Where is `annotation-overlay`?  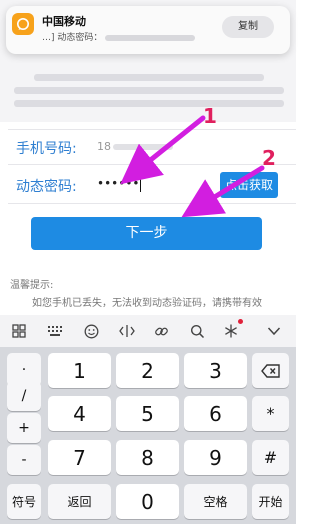 annotation-overlay is located at coordinates (192, 166).